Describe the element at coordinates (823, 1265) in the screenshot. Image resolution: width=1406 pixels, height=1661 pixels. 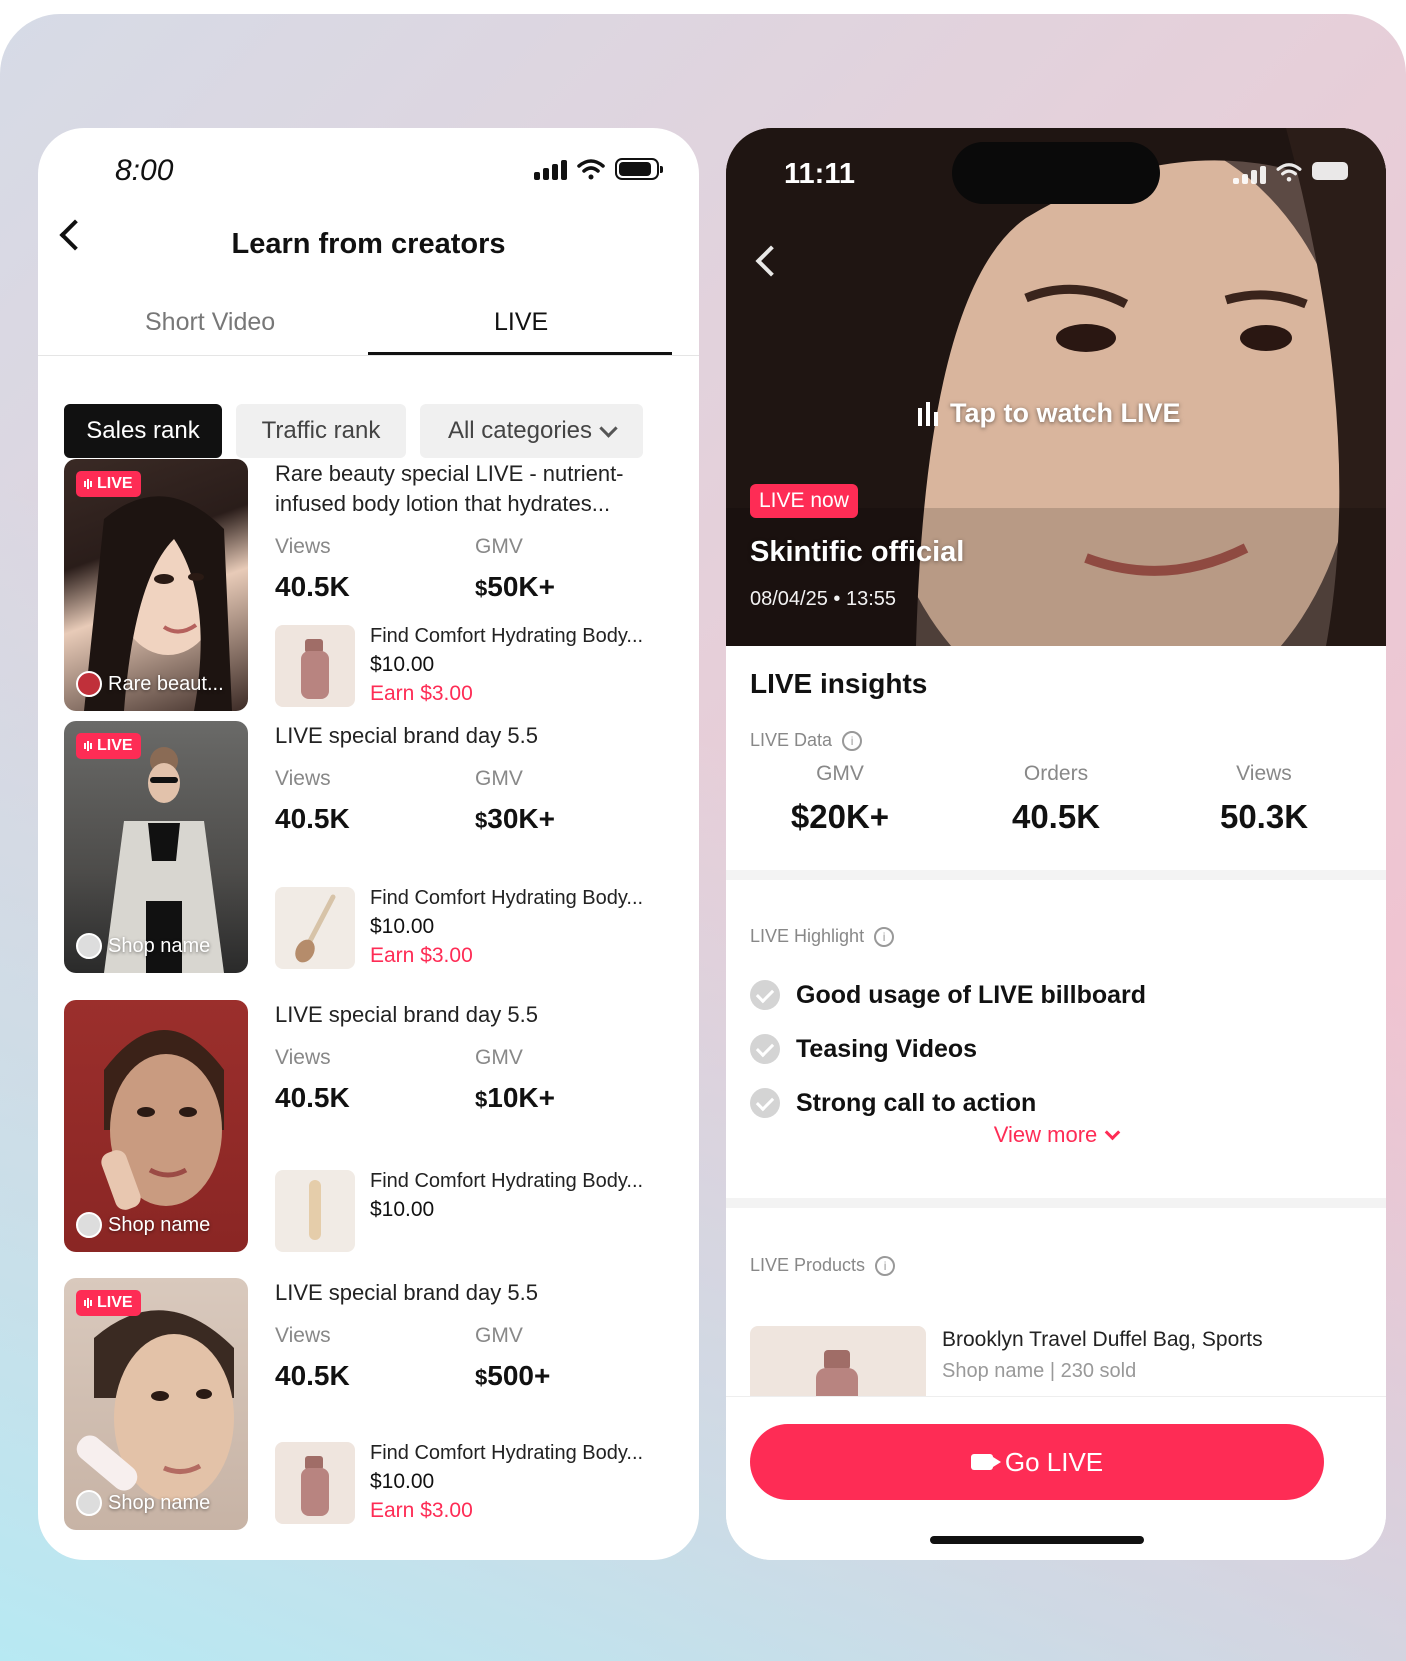
I see `live-products-label: LIVE Products i` at that location.